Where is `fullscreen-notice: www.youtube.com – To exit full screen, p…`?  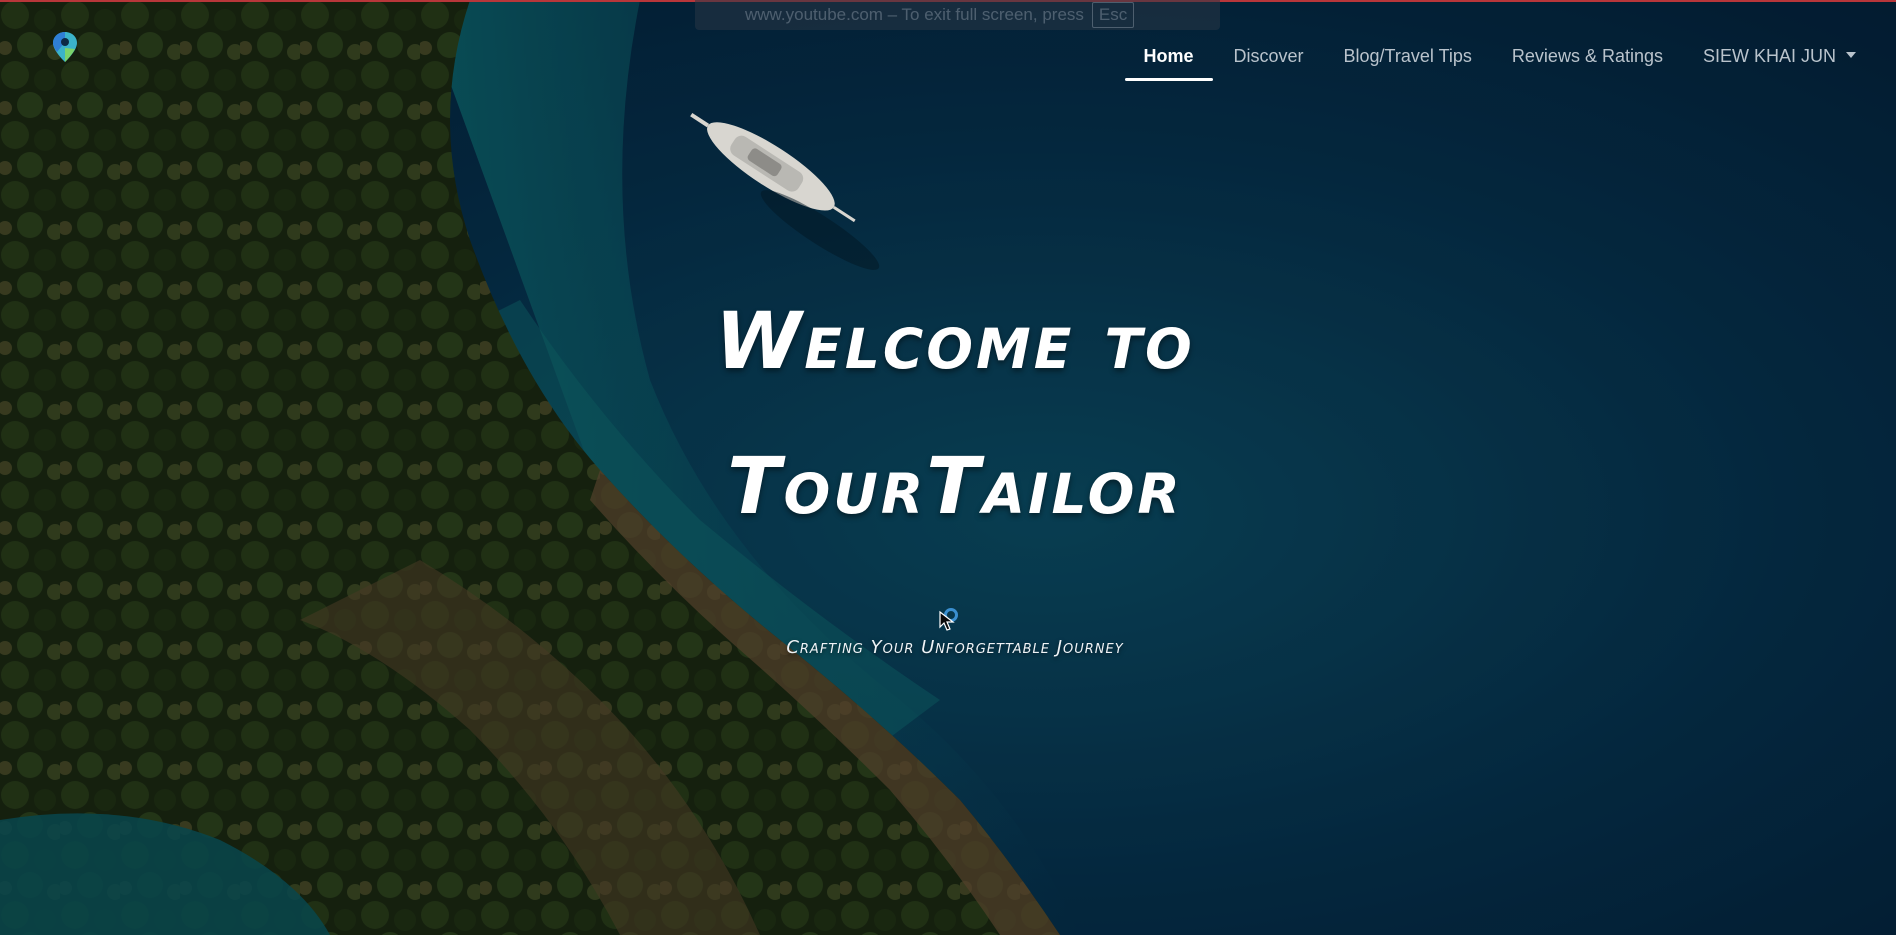 fullscreen-notice: www.youtube.com – To exit full screen, p… is located at coordinates (957, 15).